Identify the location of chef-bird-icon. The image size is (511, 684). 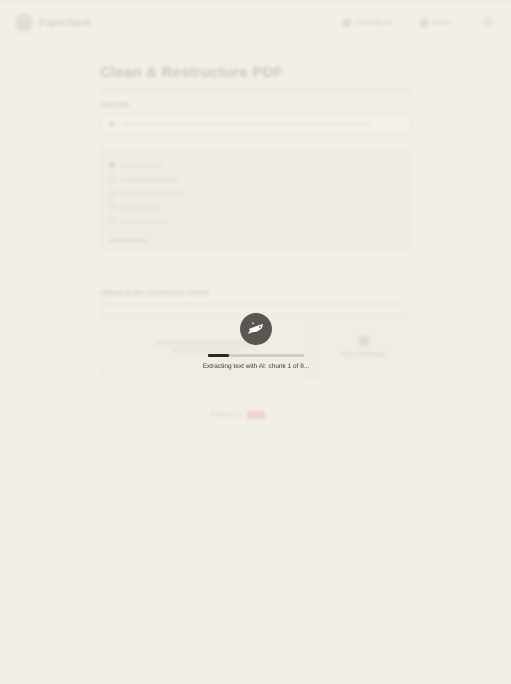
(256, 329).